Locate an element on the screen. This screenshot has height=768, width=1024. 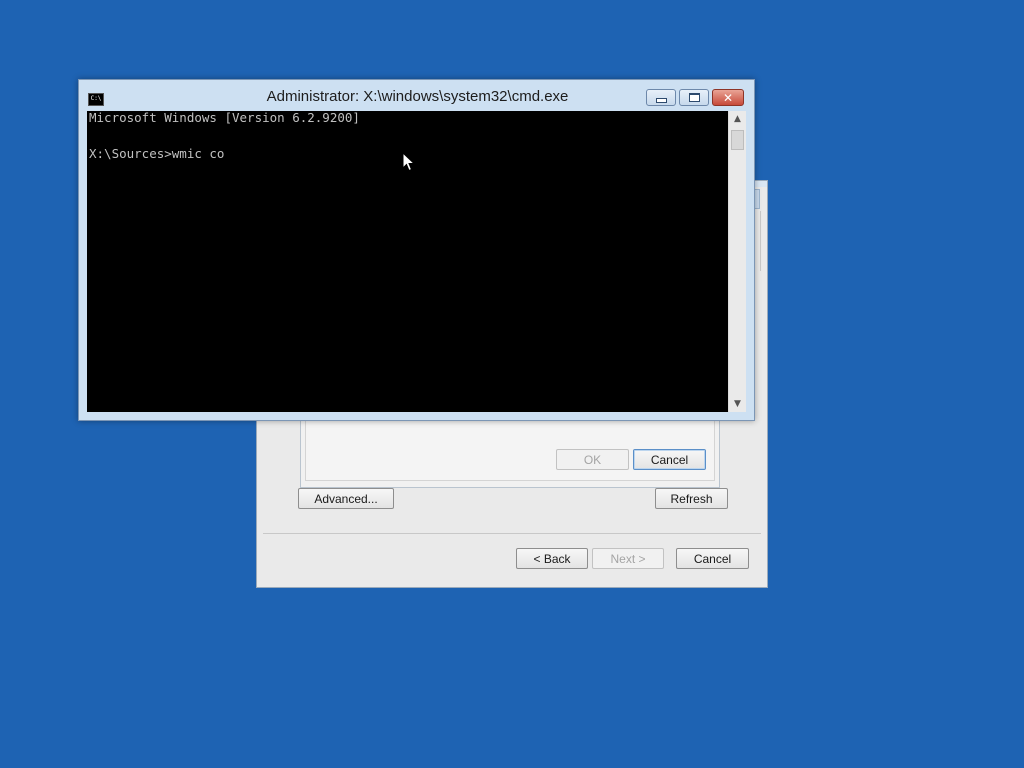
vertical-scrollbar: ▲ ▼ is located at coordinates (737, 261).